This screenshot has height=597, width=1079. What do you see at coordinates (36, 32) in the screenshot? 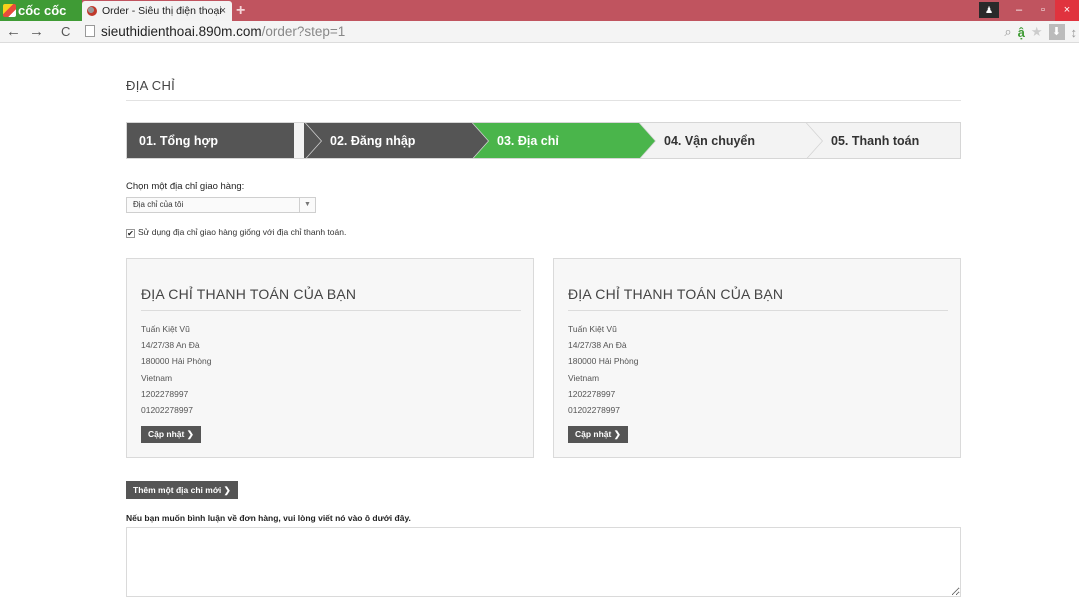
I see `forward-arrow-icon: →` at bounding box center [36, 32].